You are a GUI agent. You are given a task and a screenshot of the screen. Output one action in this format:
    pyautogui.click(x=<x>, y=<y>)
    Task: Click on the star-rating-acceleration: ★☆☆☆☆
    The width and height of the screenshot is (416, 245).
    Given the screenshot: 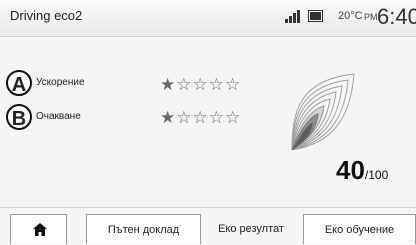 What is the action you would take?
    pyautogui.click(x=201, y=84)
    